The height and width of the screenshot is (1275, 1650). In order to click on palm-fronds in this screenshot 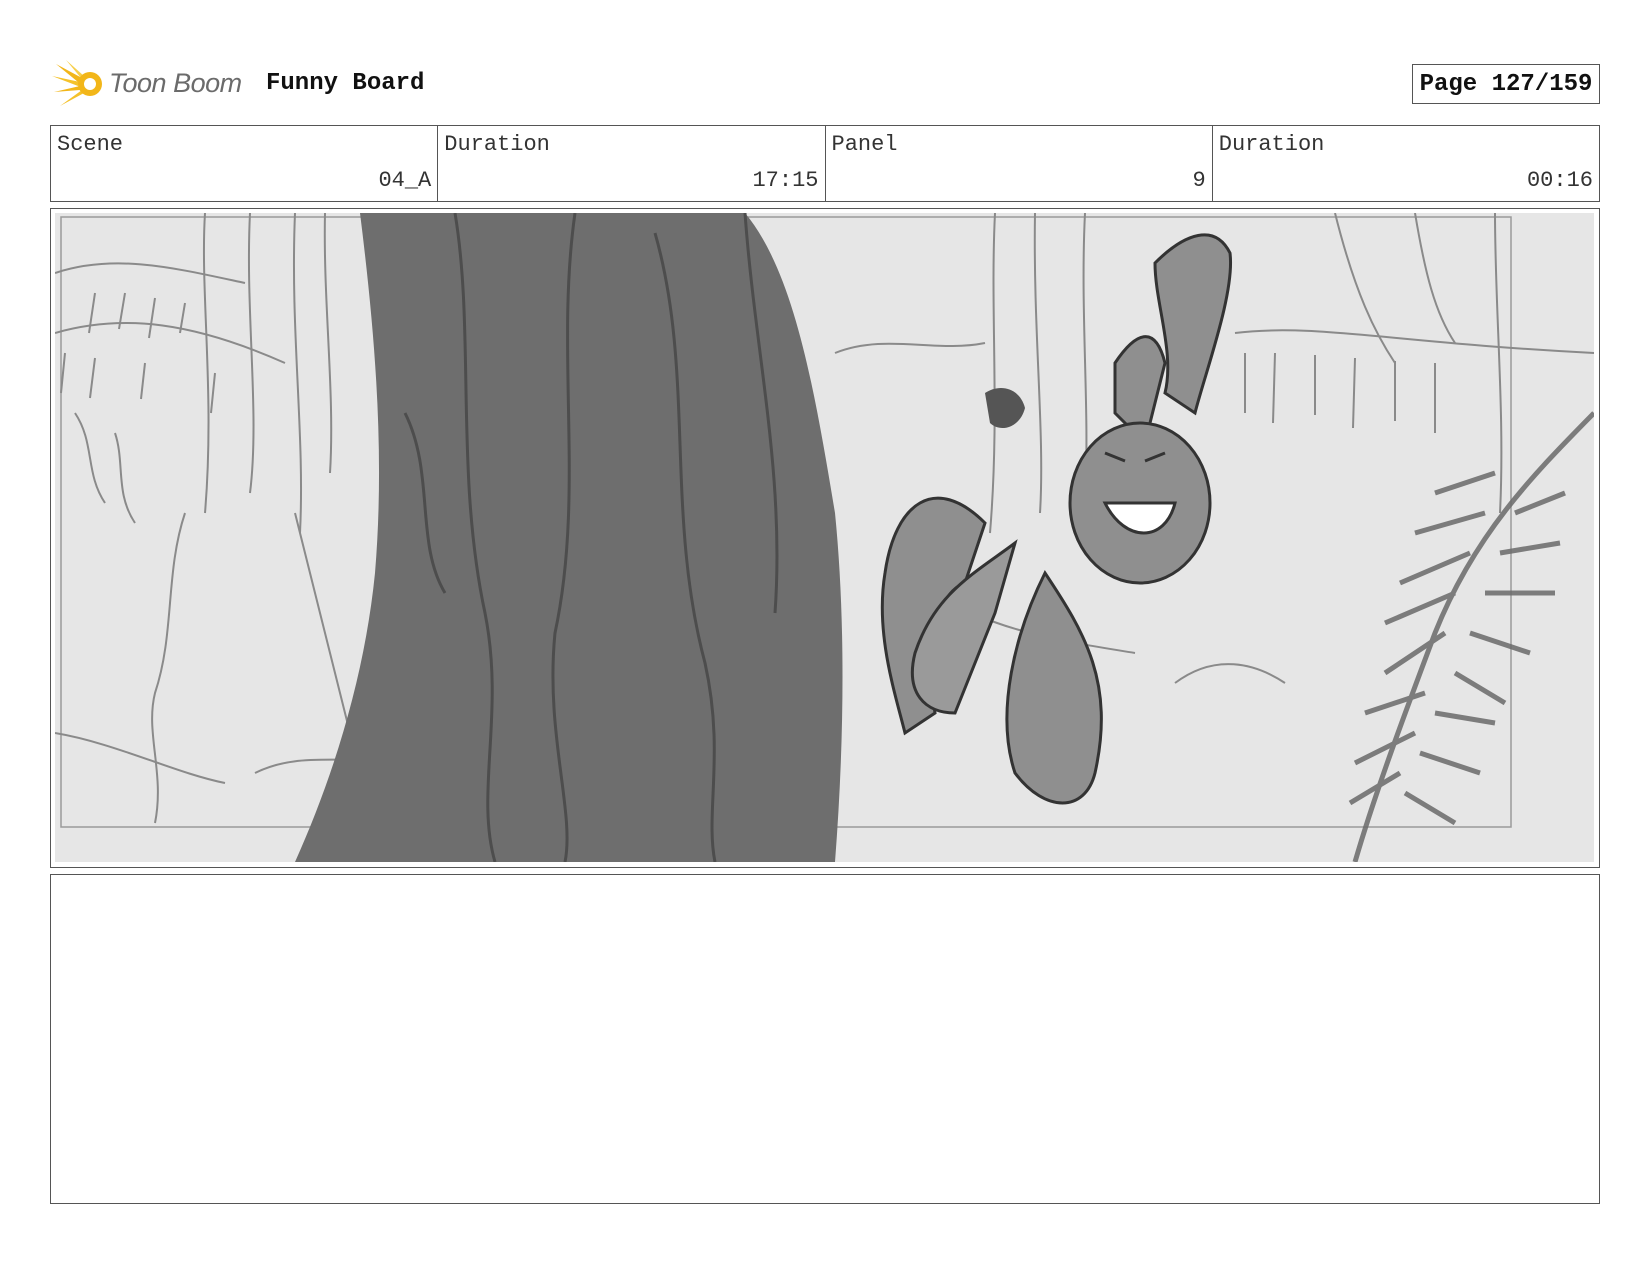, I will do `click(1471, 636)`.